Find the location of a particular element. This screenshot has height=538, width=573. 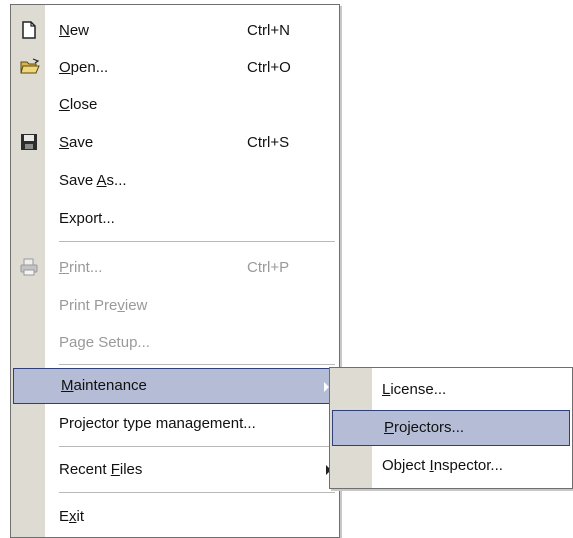

shortcut-label: Ctrl+N is located at coordinates (268, 30).